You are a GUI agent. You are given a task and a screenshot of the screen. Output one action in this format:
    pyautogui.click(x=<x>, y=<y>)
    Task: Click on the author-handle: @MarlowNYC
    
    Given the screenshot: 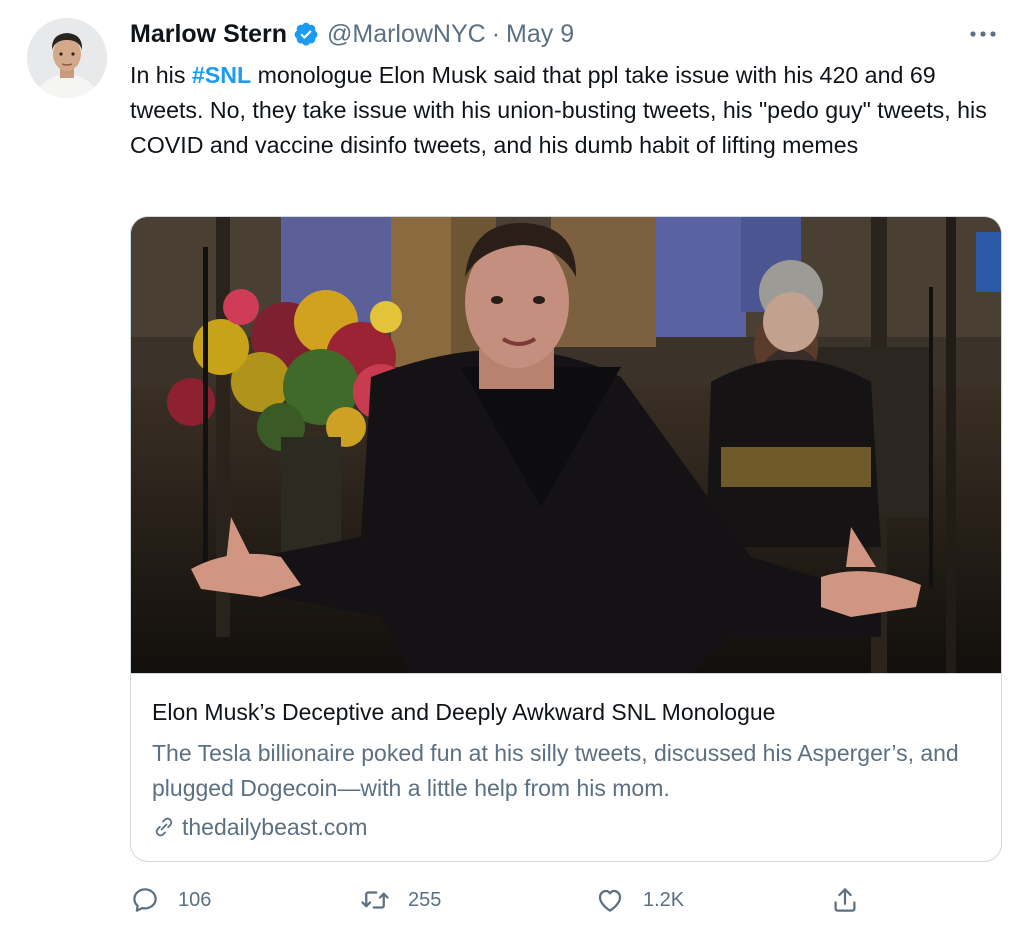 What is the action you would take?
    pyautogui.click(x=406, y=34)
    